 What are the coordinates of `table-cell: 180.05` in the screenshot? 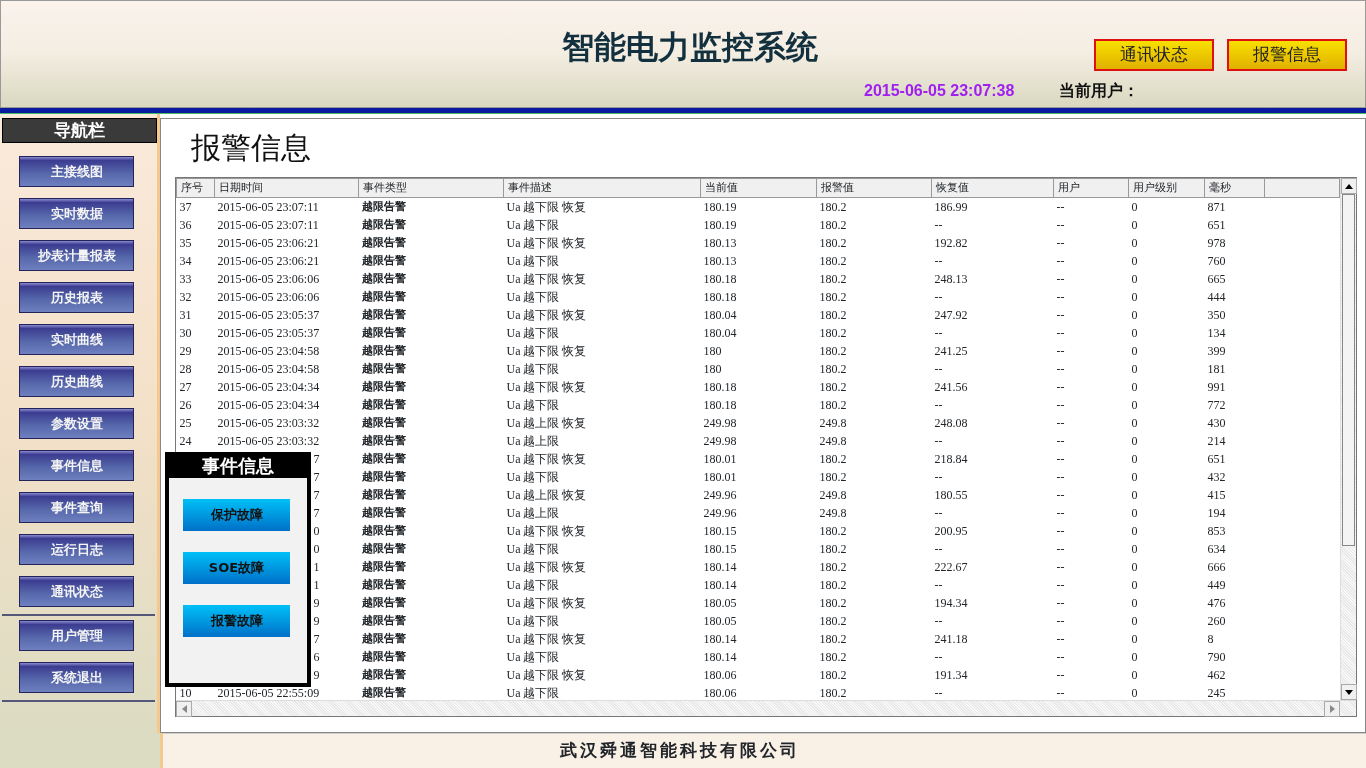 It's located at (720, 621).